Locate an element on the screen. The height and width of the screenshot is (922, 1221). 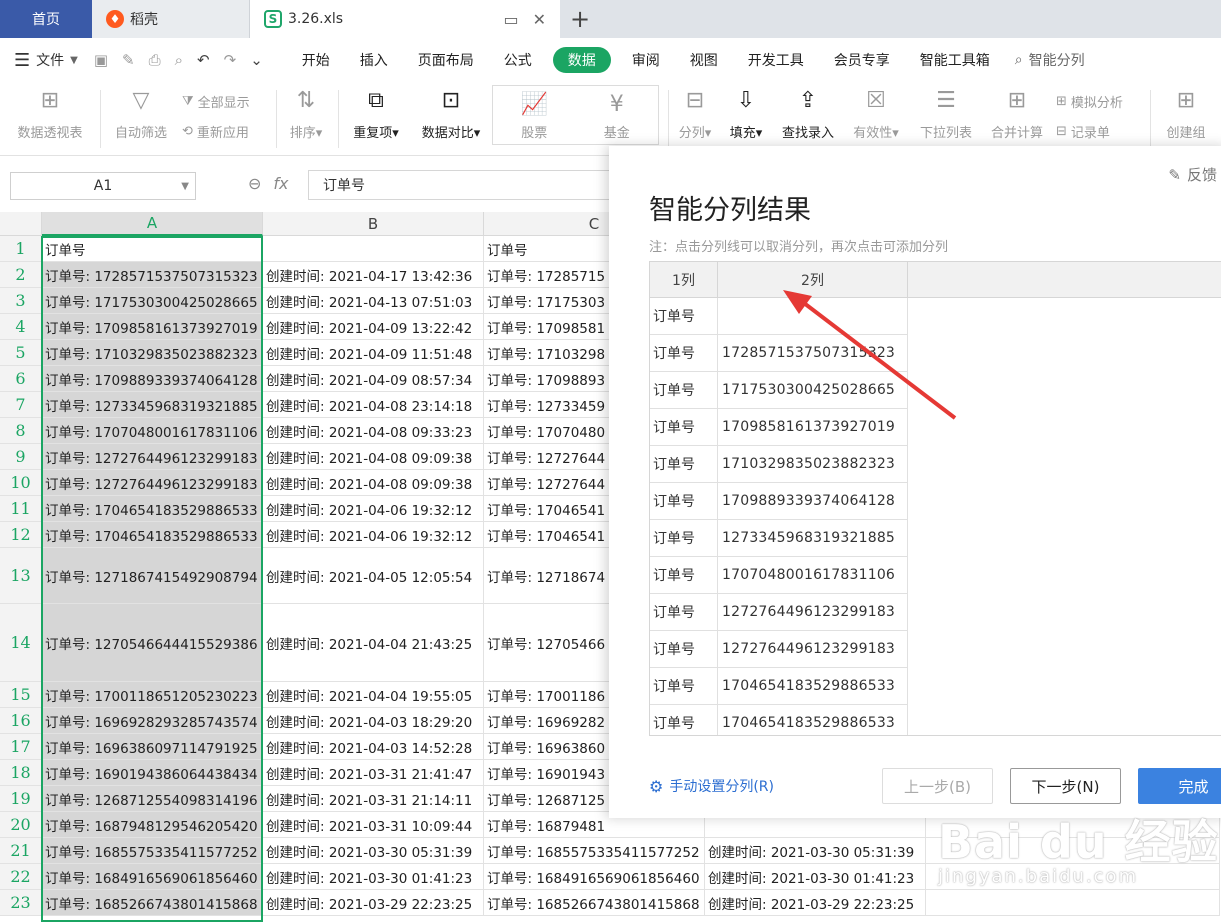
cell-b: 创建时间: 2021-04-08 23:14:18 is located at coordinates (373, 405).